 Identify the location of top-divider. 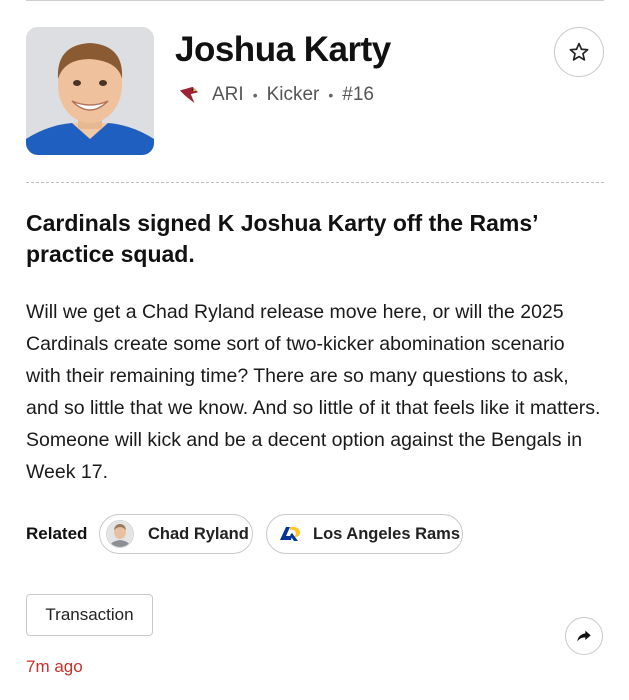
(315, 0).